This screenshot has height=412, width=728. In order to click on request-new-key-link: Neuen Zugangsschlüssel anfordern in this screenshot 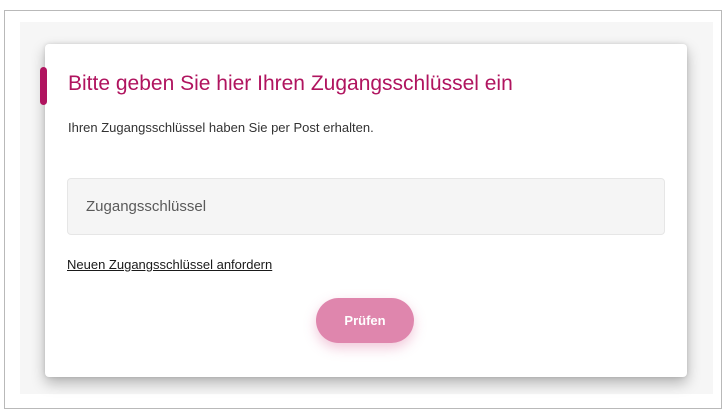, I will do `click(169, 264)`.